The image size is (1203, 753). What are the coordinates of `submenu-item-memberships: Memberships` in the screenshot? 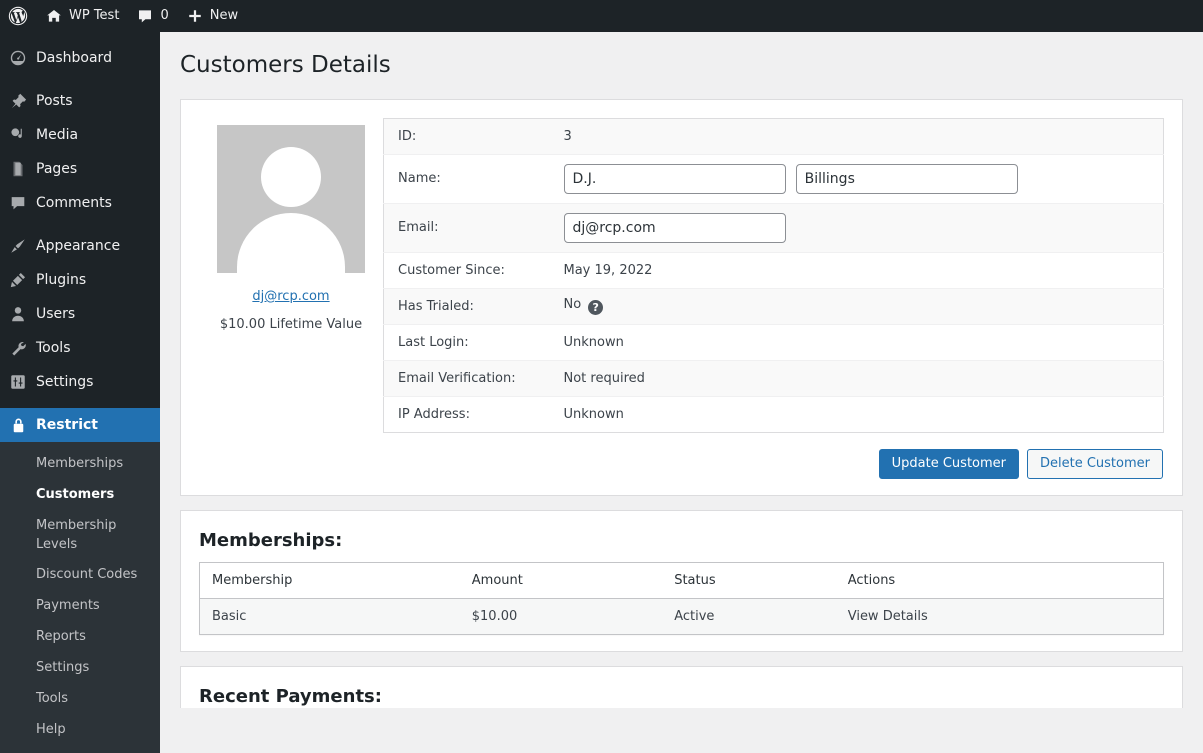 It's located at (80, 464).